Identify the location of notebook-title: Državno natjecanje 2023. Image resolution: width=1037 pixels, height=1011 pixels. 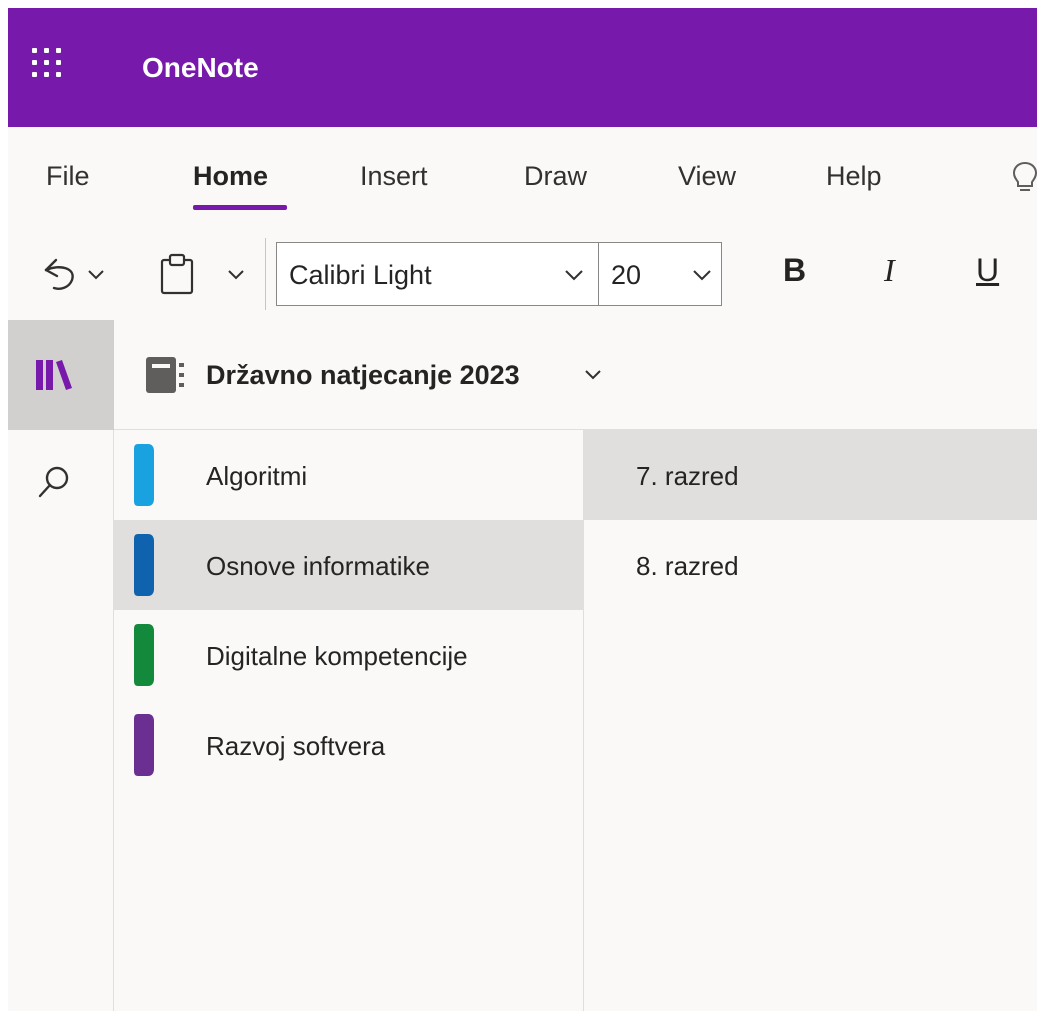
(363, 375).